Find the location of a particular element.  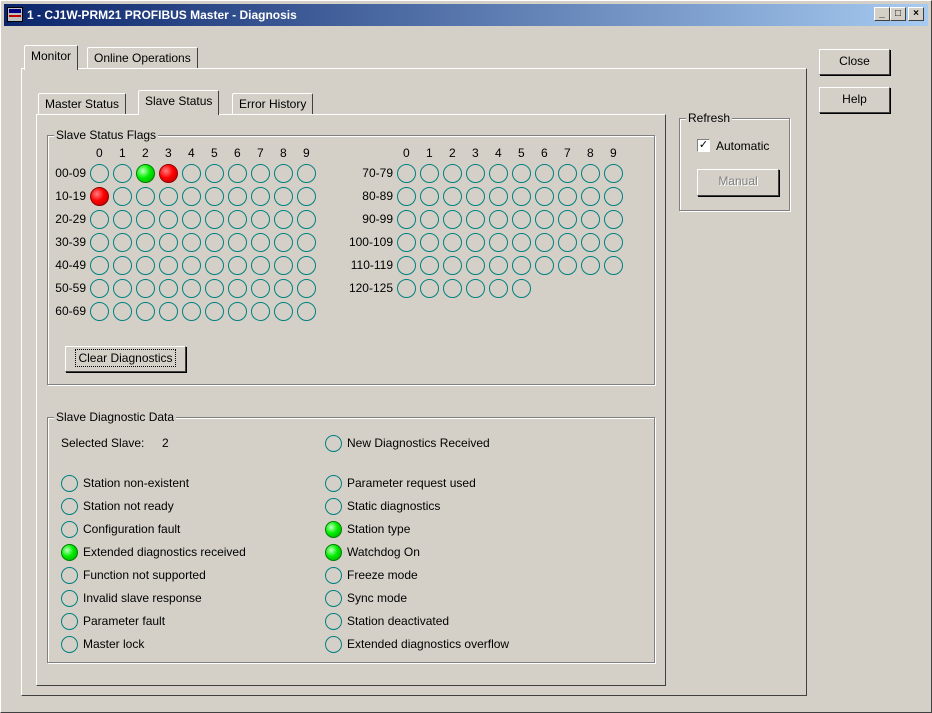

manual-refresh-button: Manual is located at coordinates (738, 182).